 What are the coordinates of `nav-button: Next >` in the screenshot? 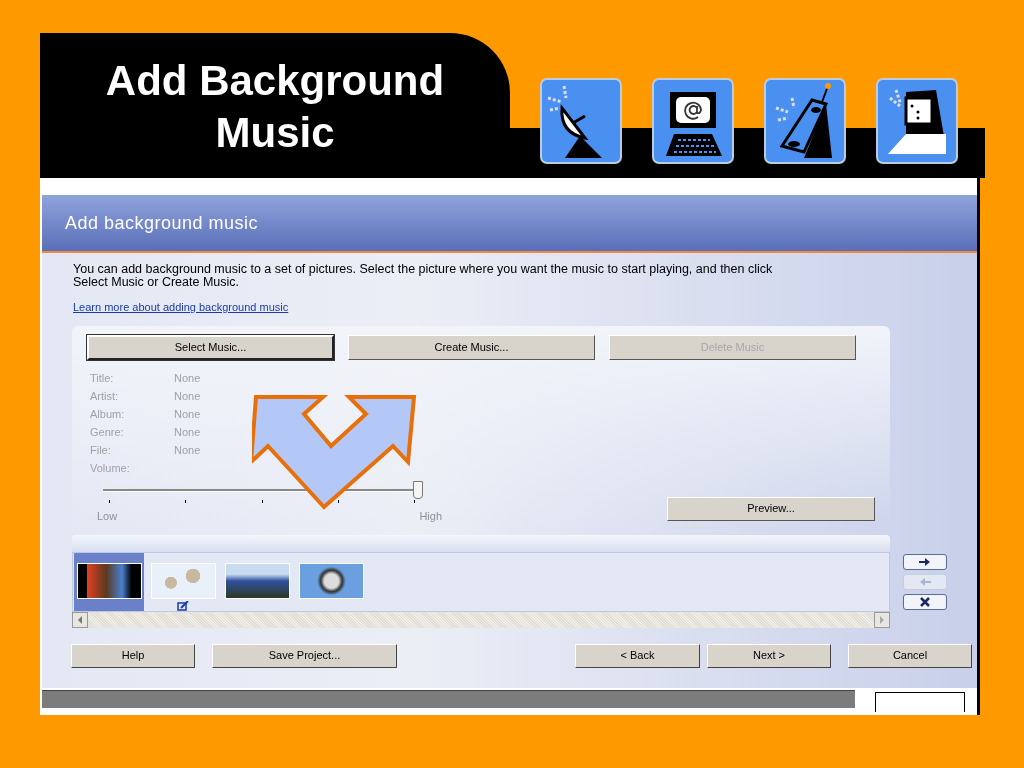 It's located at (769, 655).